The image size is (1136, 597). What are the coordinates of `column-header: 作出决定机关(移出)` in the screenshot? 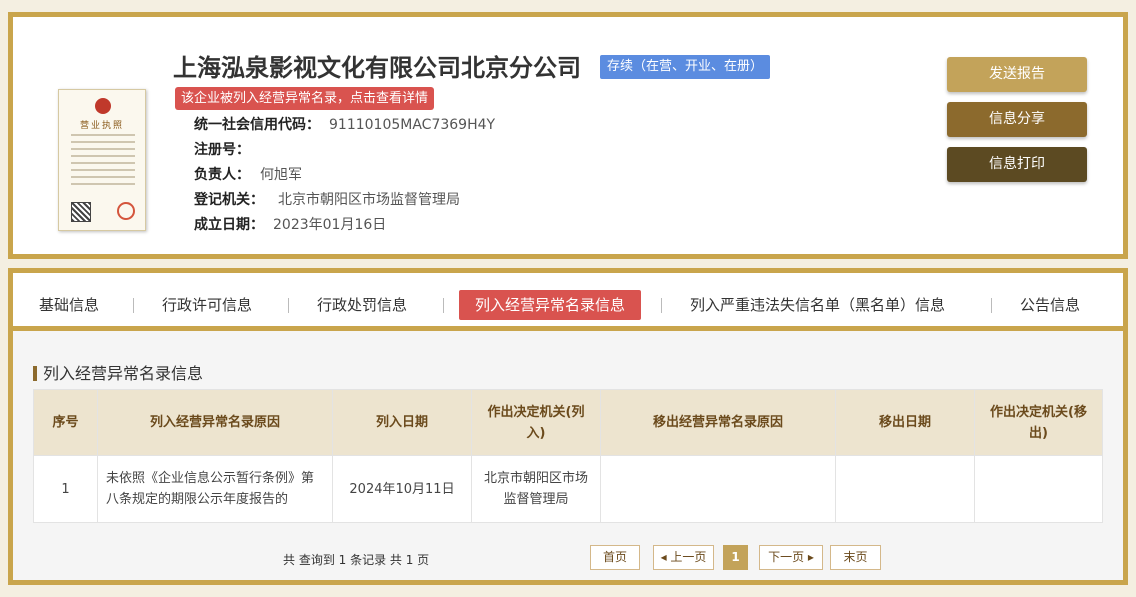 It's located at (1038, 422).